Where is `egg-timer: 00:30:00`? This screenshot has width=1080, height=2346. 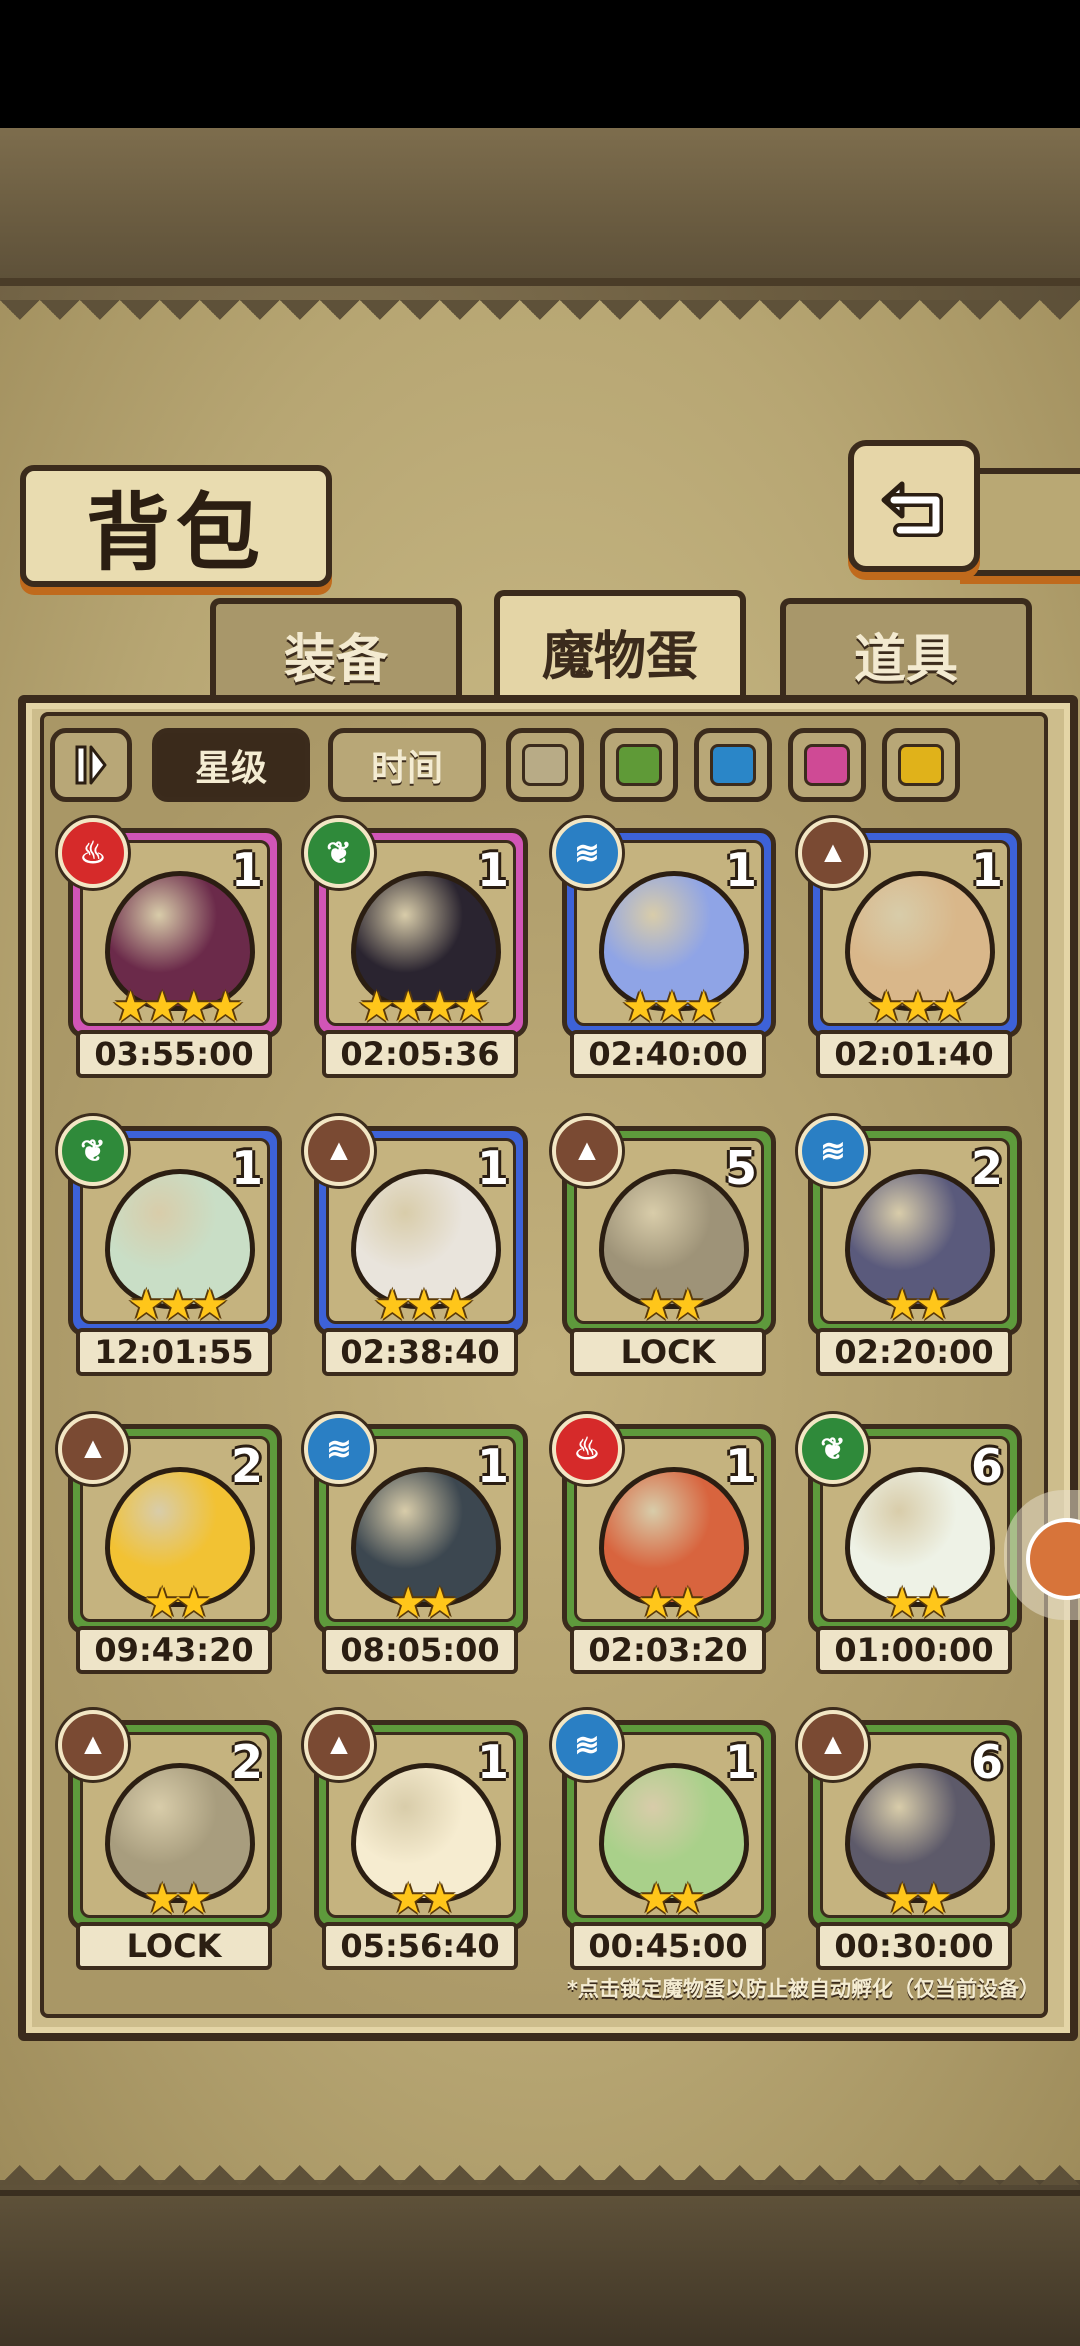
egg-timer: 00:30:00 is located at coordinates (914, 1946).